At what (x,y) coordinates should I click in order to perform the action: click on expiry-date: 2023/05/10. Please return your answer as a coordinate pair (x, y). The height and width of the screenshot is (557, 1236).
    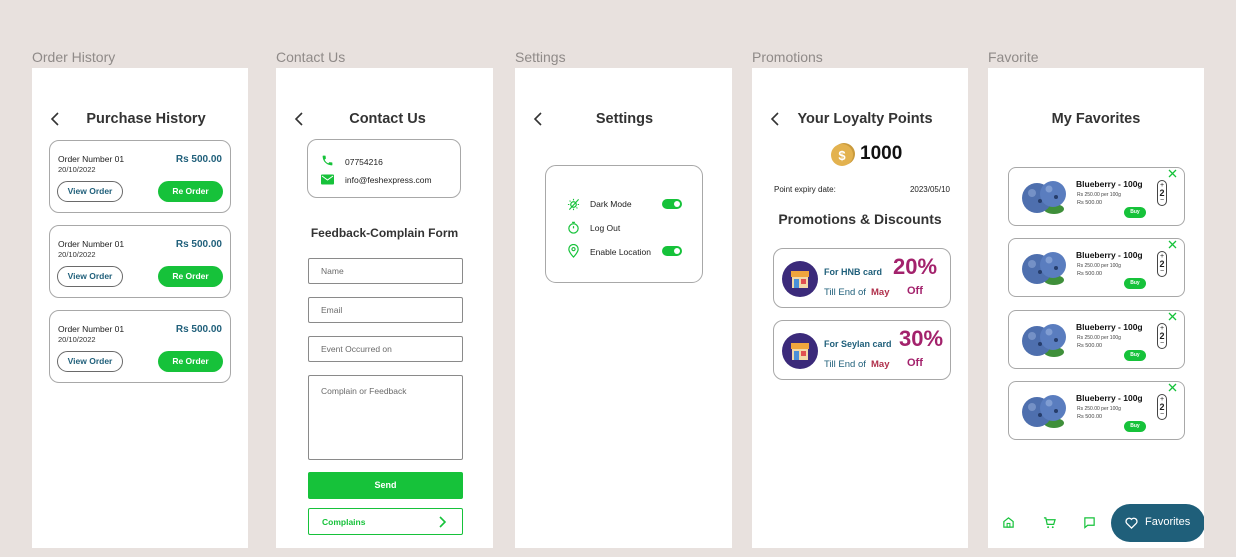
    Looking at the image, I should click on (929, 189).